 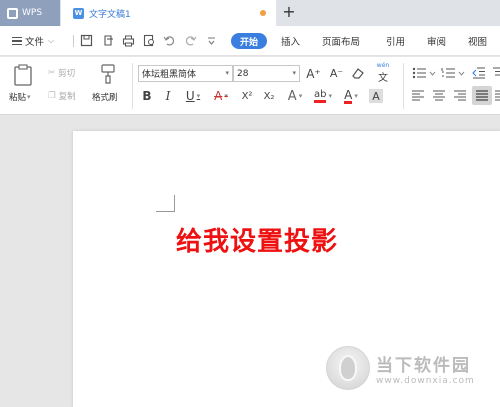 What do you see at coordinates (67, 97) in the screenshot?
I see `copy-label: 复制` at bounding box center [67, 97].